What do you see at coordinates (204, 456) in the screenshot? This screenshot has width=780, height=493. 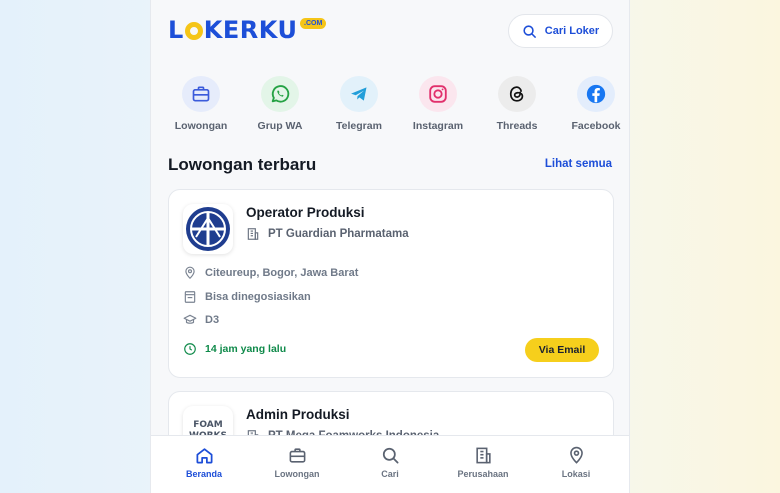 I see `home-icon` at bounding box center [204, 456].